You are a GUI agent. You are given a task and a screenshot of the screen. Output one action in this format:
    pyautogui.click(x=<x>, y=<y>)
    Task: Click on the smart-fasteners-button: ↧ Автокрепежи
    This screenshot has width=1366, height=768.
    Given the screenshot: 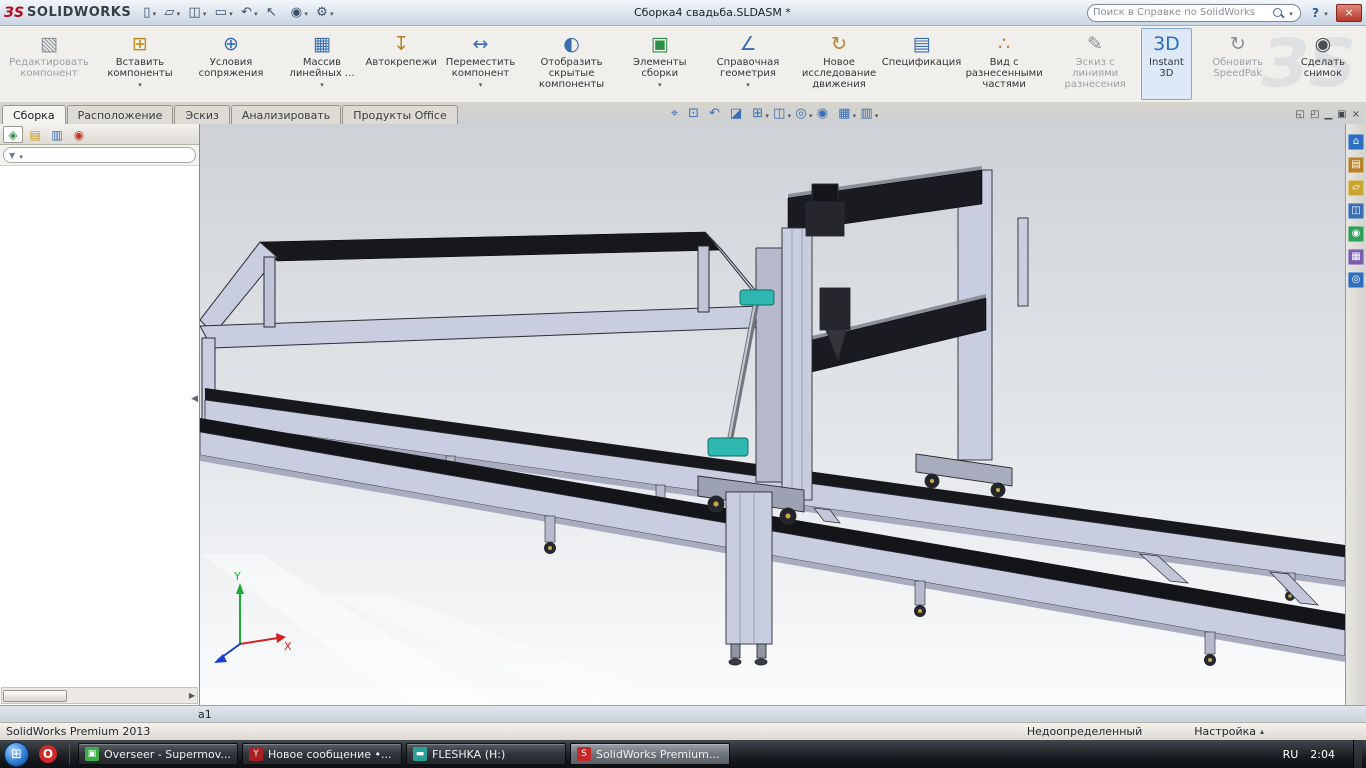 What is the action you would take?
    pyautogui.click(x=401, y=64)
    